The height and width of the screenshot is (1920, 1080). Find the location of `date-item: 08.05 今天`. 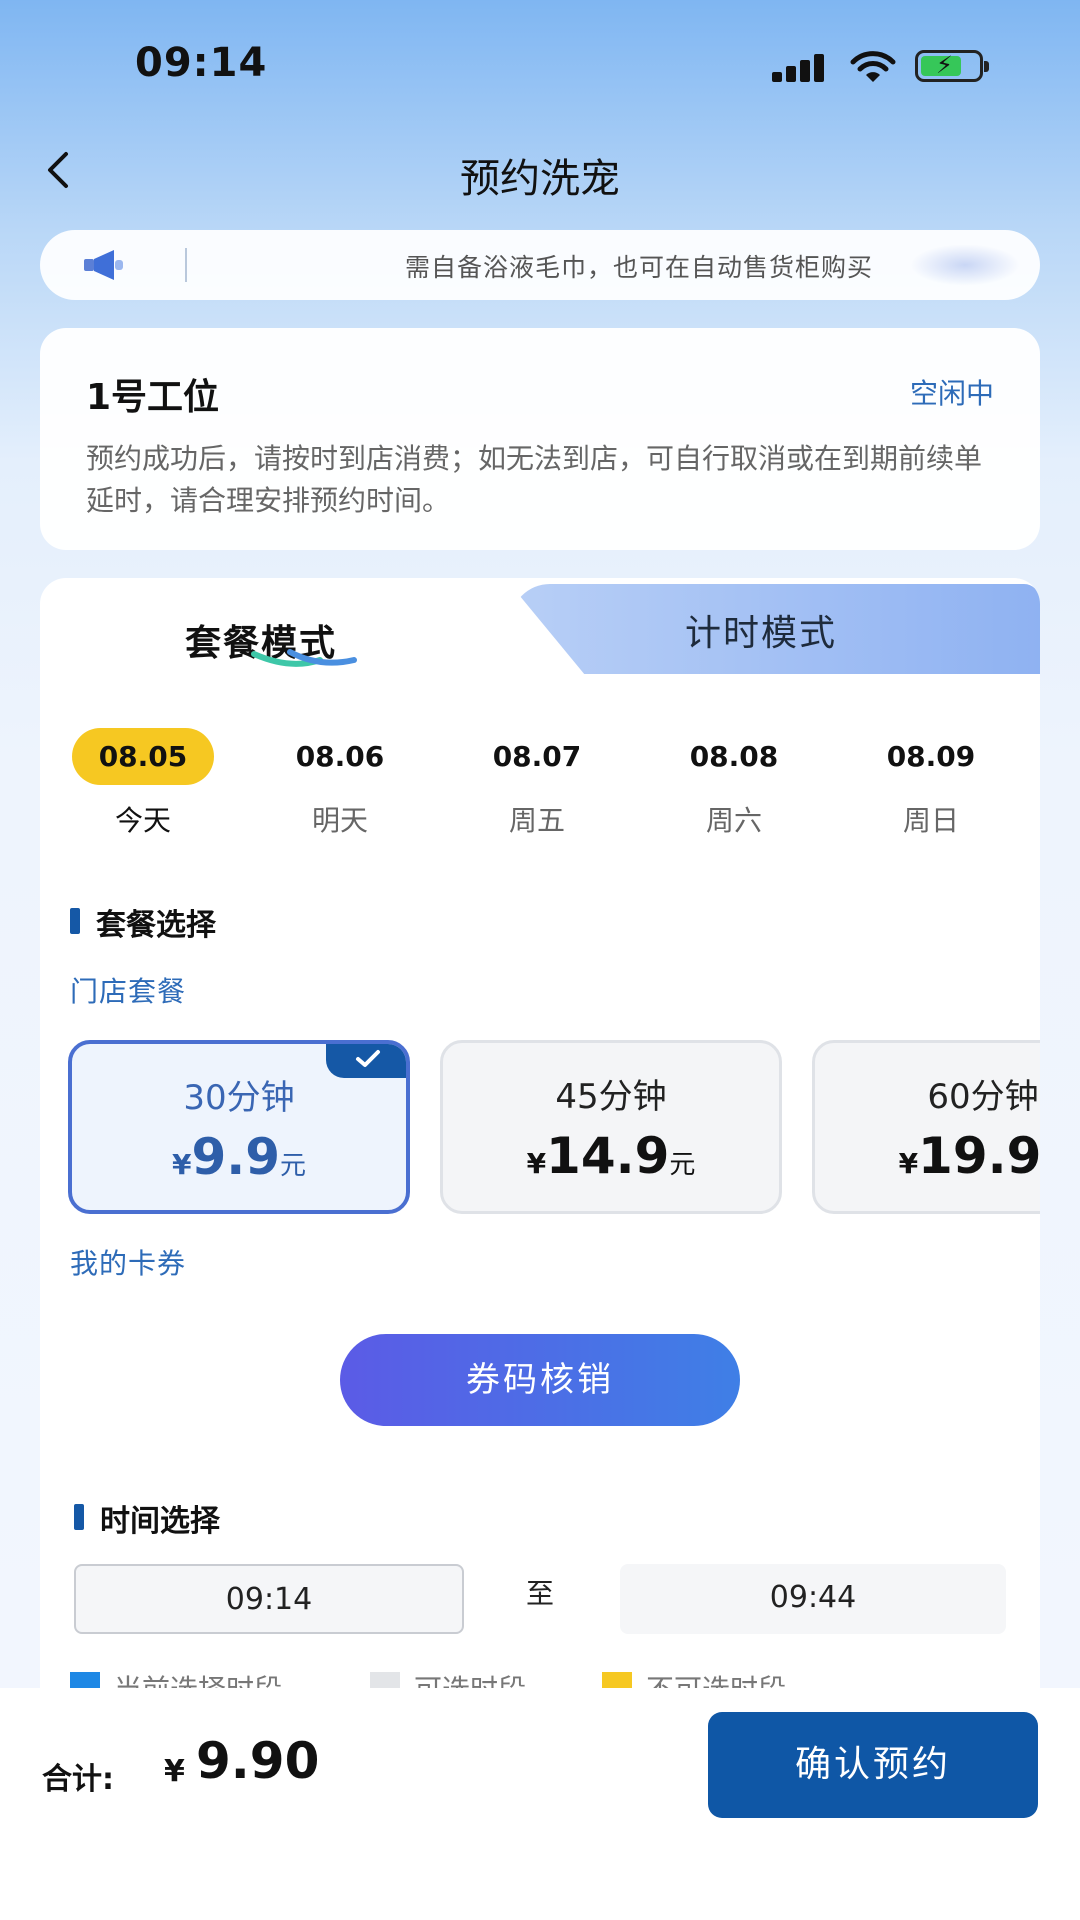

date-item: 08.05 今天 is located at coordinates (143, 783).